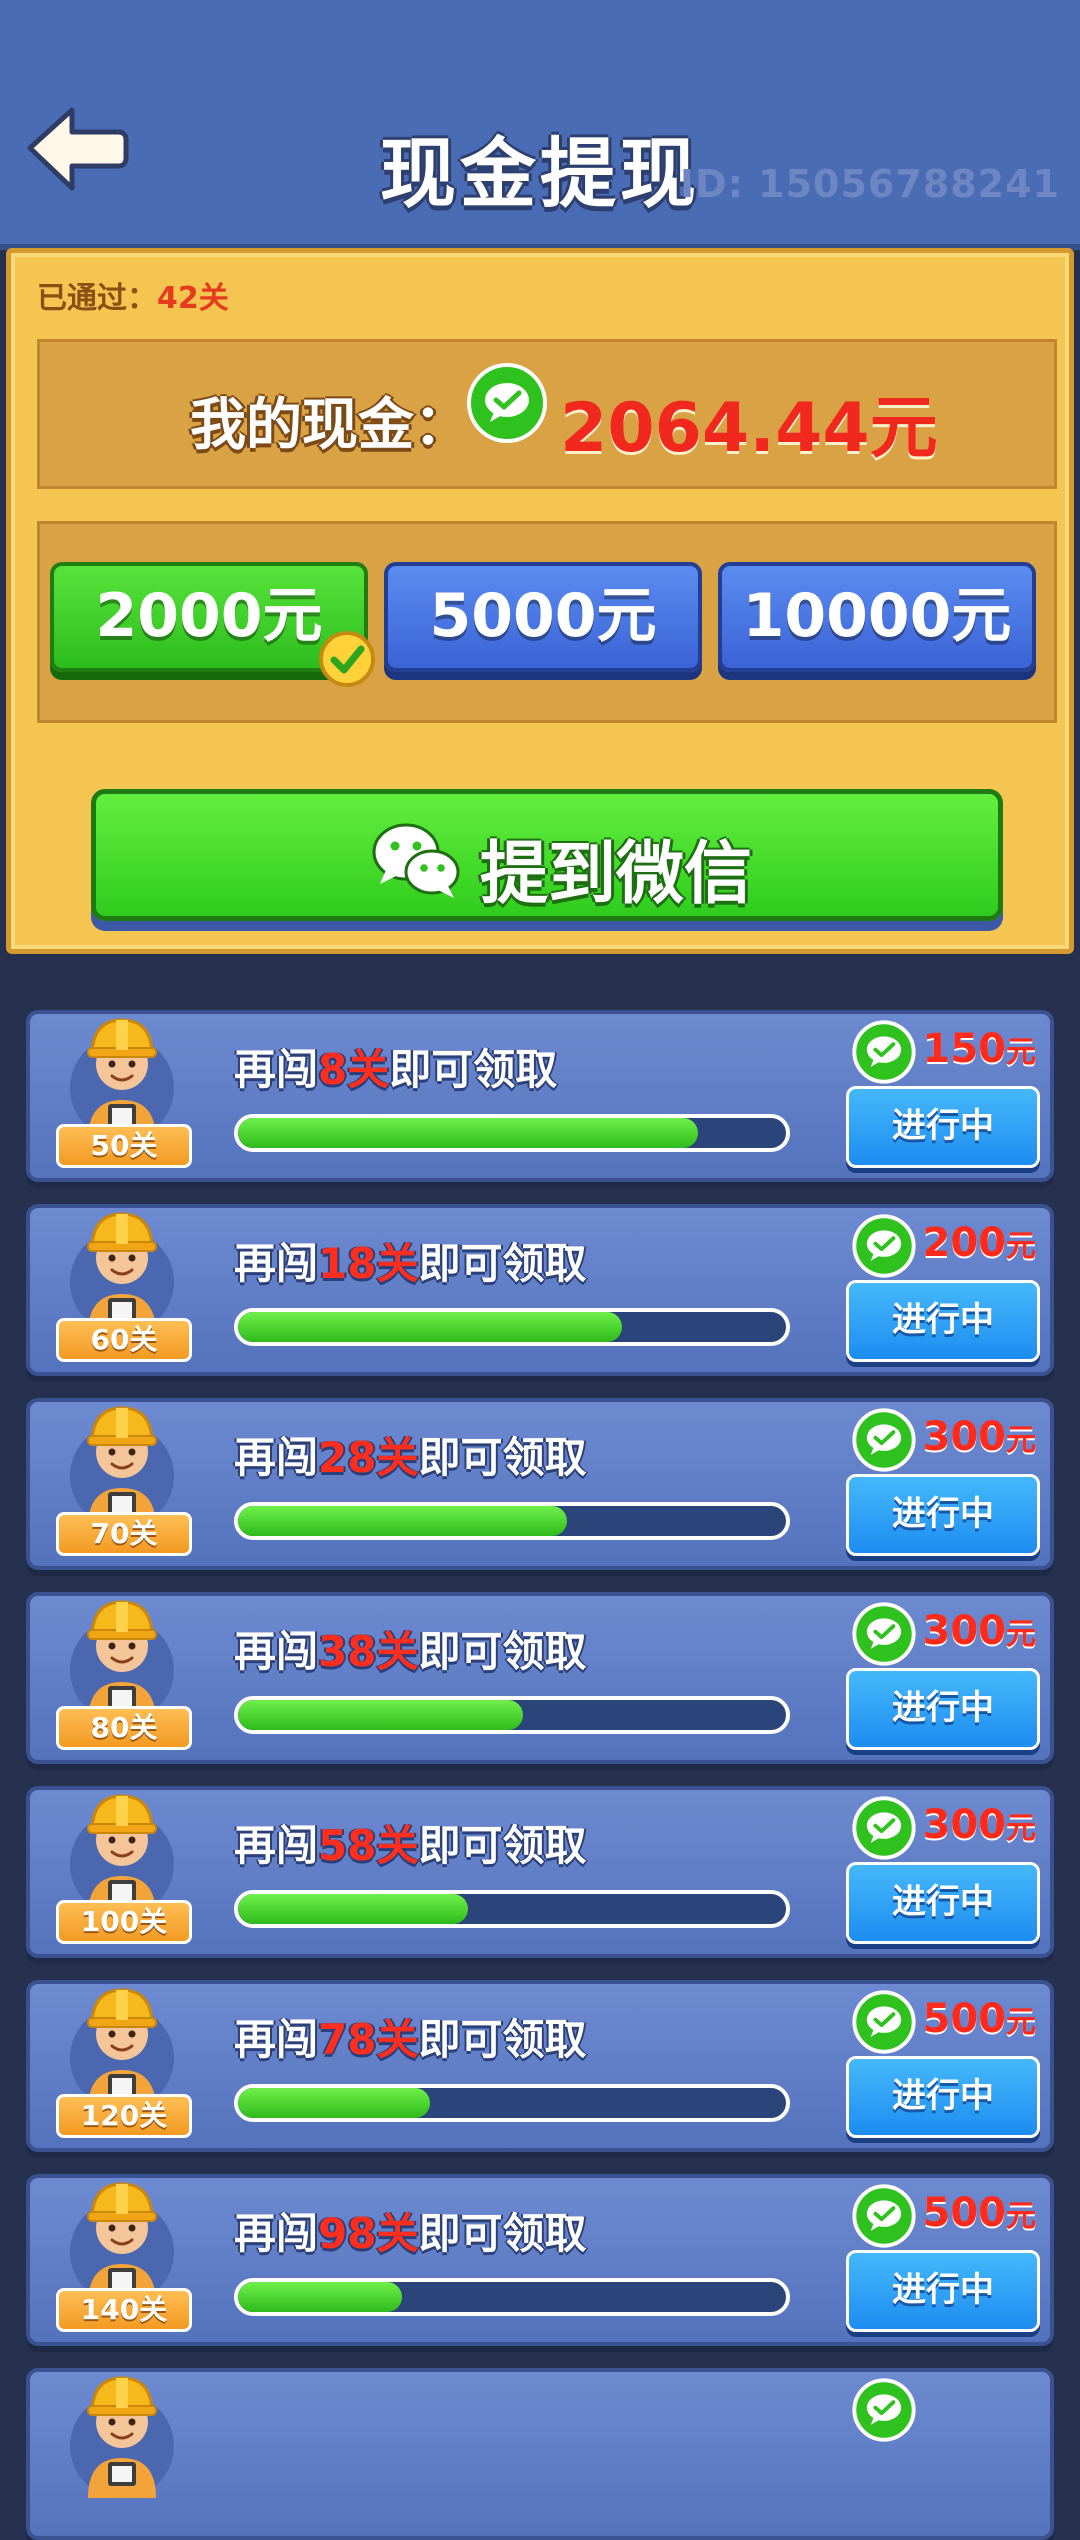 The image size is (1080, 2540). I want to click on reward-value: 150, so click(964, 1049).